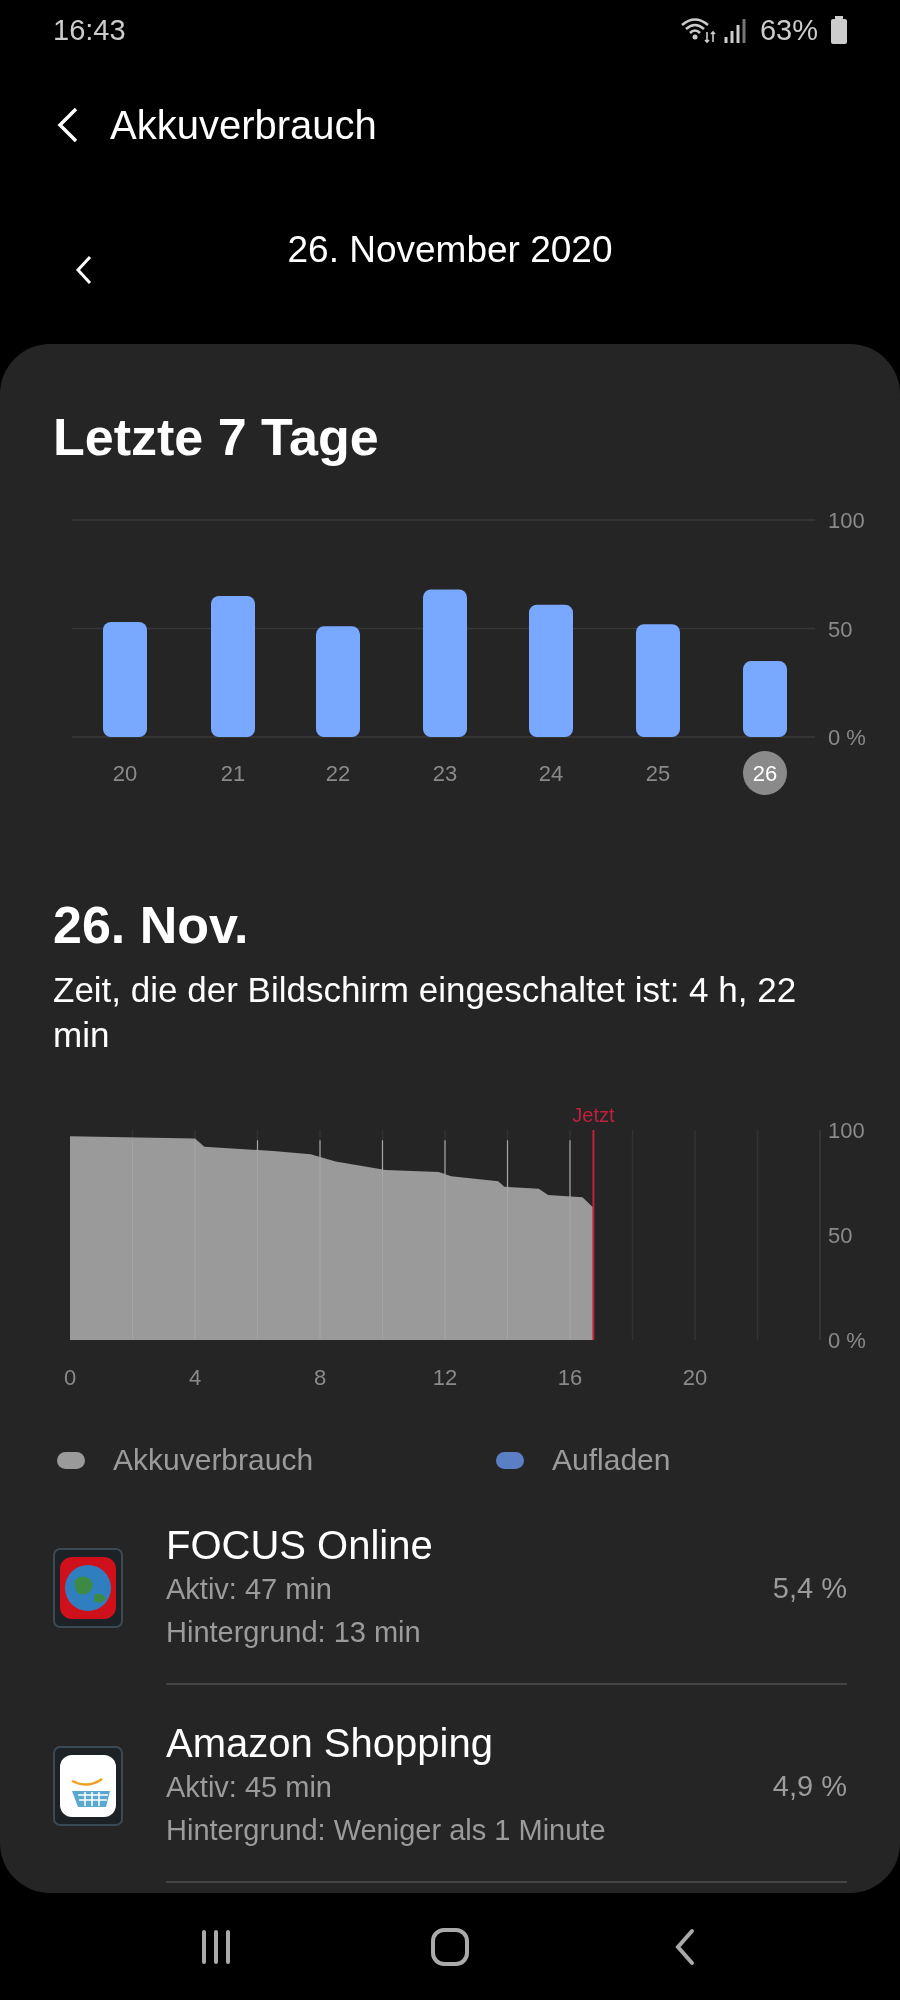  What do you see at coordinates (450, 250) in the screenshot?
I see `date-title: 26. November 2020` at bounding box center [450, 250].